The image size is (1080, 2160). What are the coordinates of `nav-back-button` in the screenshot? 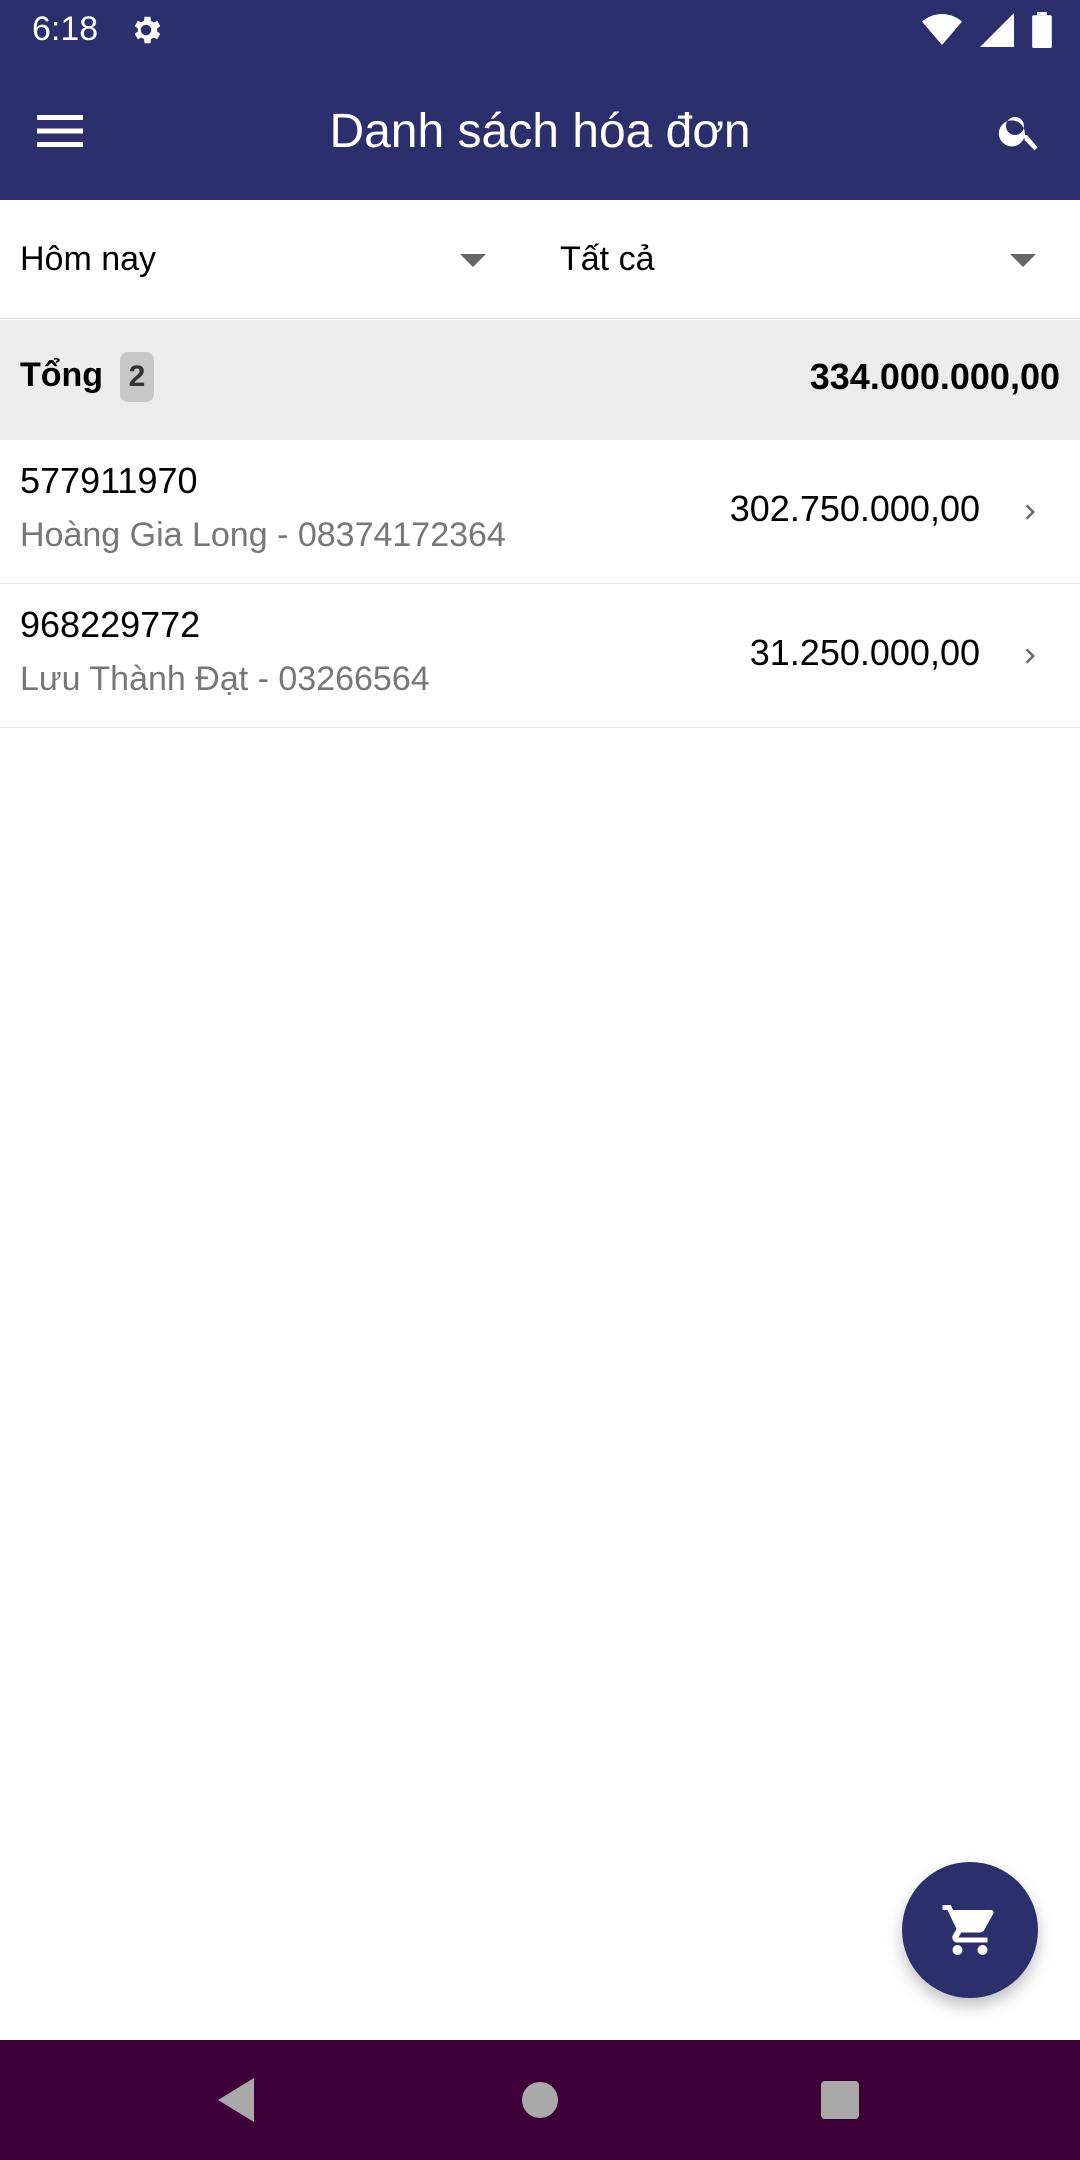 It's located at (238, 2100).